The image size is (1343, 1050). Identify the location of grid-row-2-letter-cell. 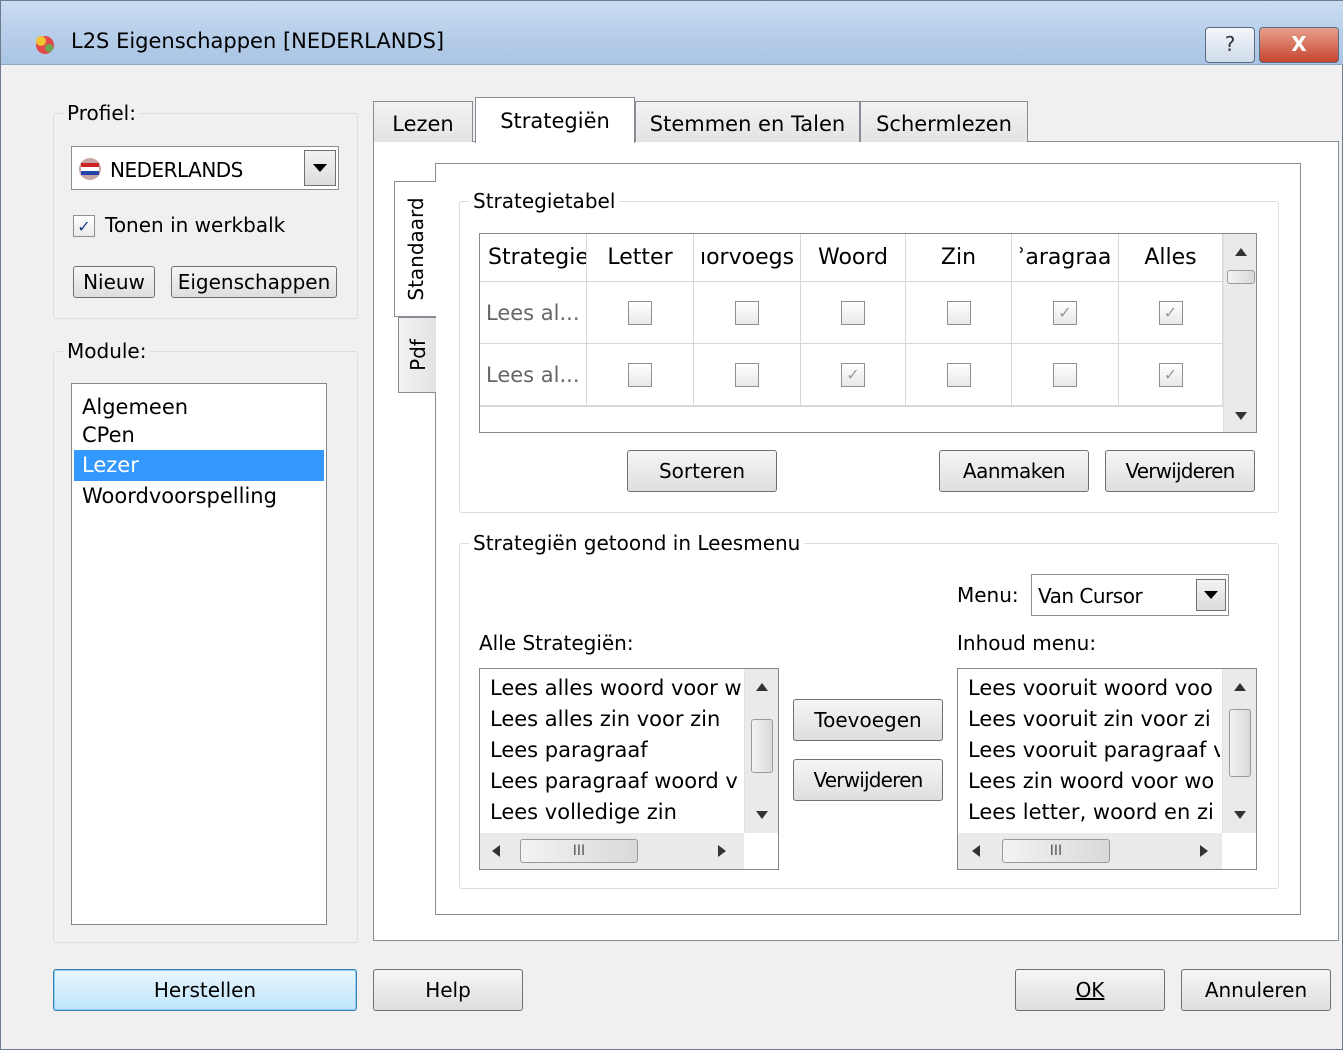
(640, 375).